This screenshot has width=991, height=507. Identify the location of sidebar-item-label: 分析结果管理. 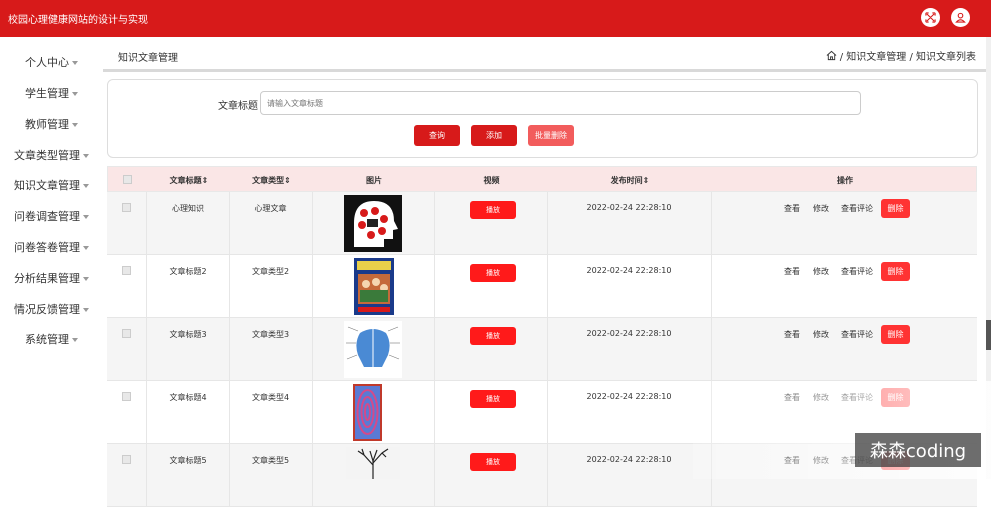
(47, 278).